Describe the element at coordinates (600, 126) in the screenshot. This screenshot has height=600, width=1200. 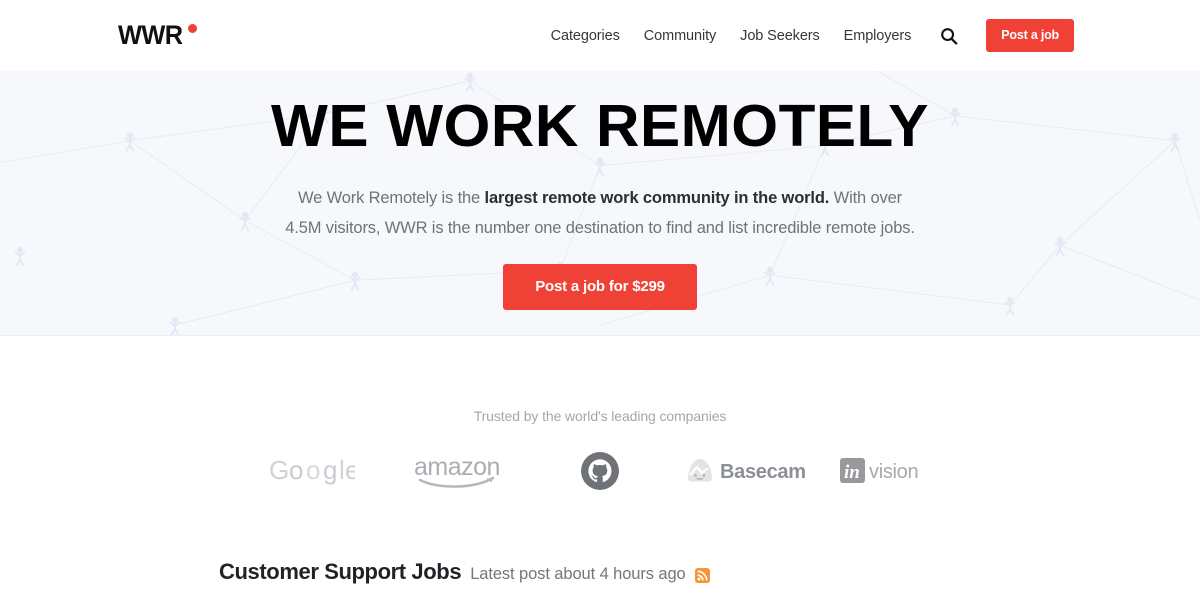
I see `page-title: WE WORK REMOTELY` at that location.